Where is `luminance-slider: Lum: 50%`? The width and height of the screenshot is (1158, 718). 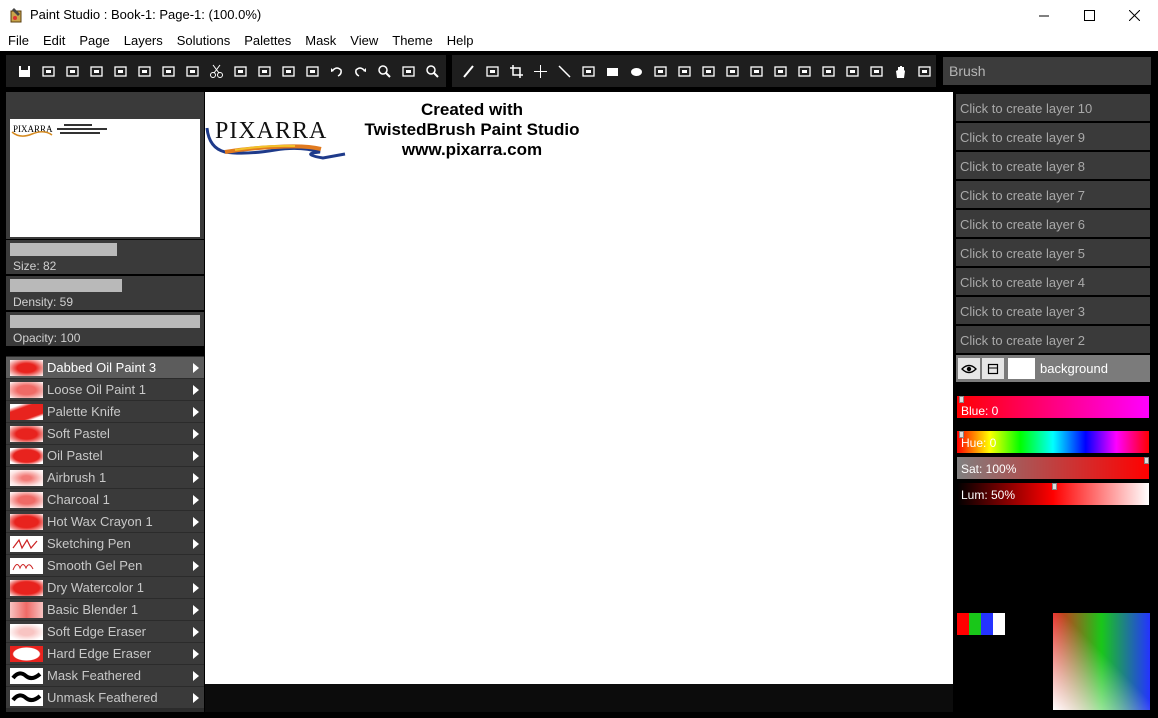 luminance-slider: Lum: 50% is located at coordinates (1053, 494).